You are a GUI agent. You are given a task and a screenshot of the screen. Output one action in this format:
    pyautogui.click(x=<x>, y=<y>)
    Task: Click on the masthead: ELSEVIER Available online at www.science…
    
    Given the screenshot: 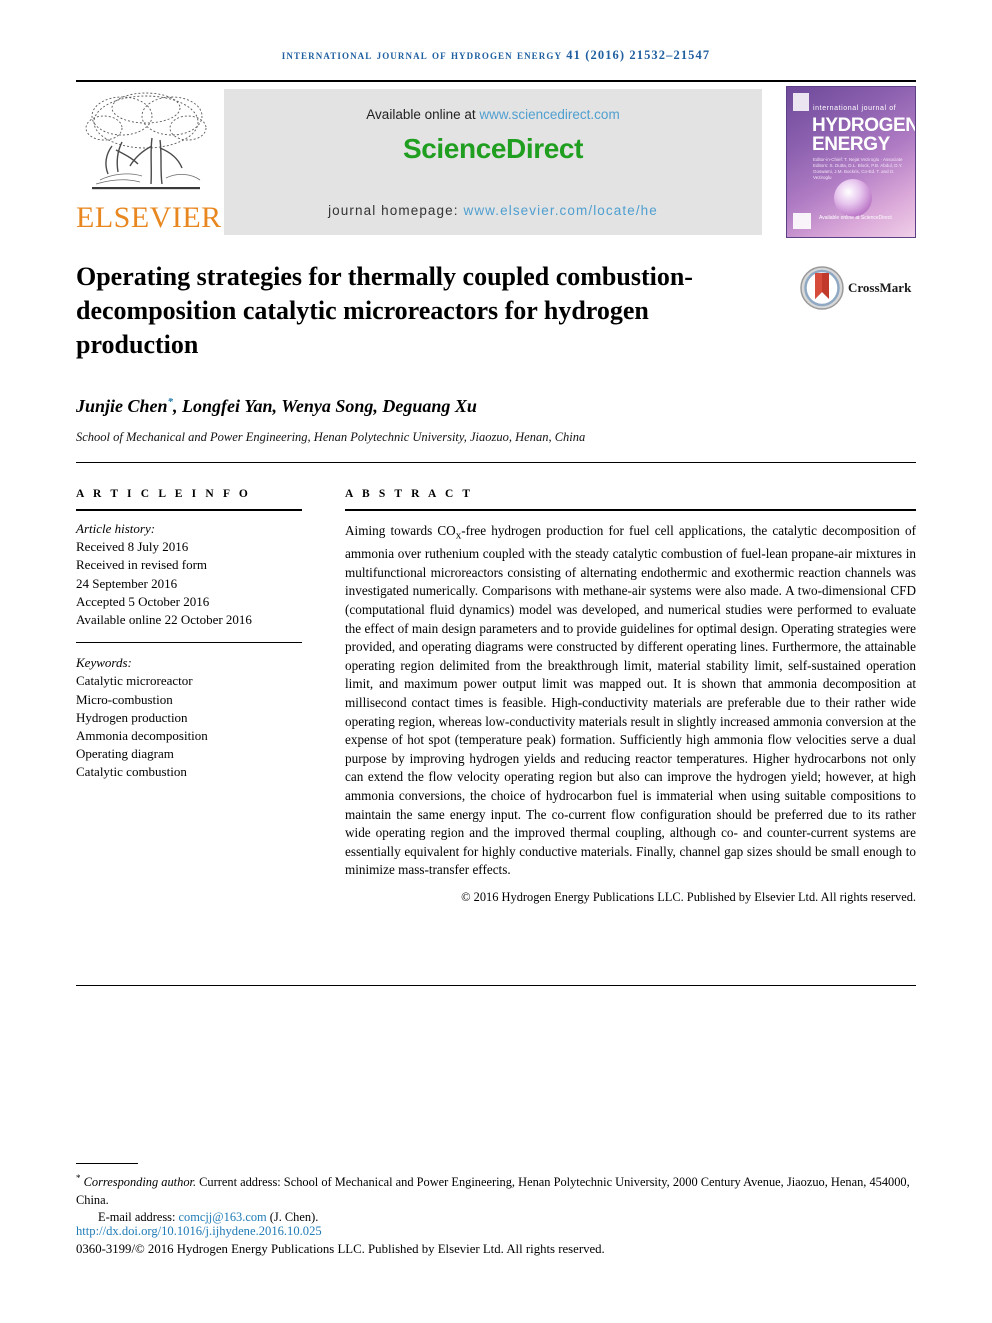 What is the action you would take?
    pyautogui.click(x=496, y=162)
    